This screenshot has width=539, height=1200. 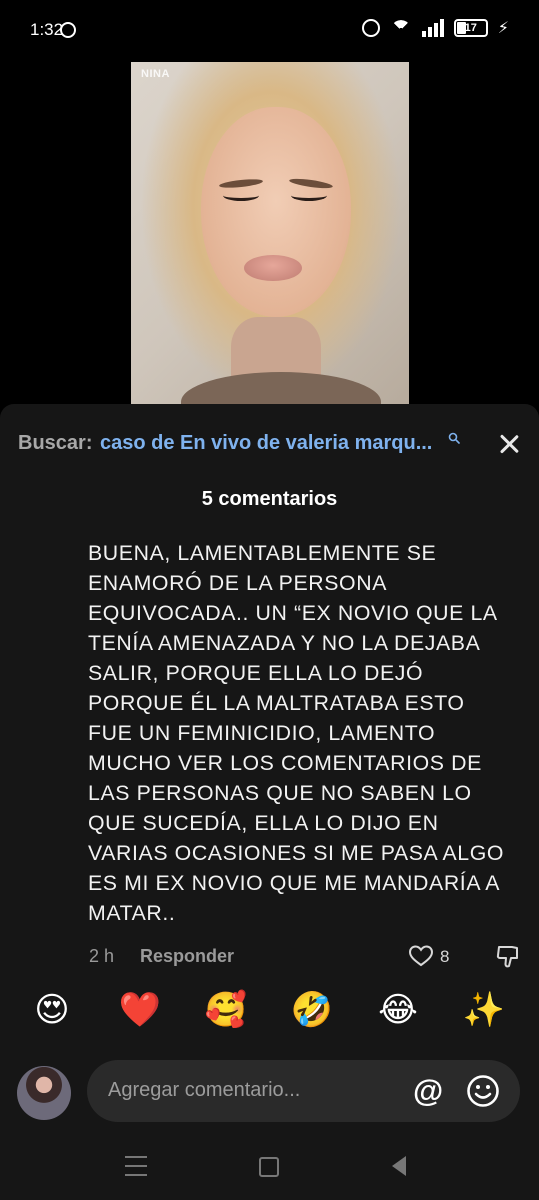 What do you see at coordinates (52, 1010) in the screenshot?
I see `emoji-heart-eyes-button: 😍` at bounding box center [52, 1010].